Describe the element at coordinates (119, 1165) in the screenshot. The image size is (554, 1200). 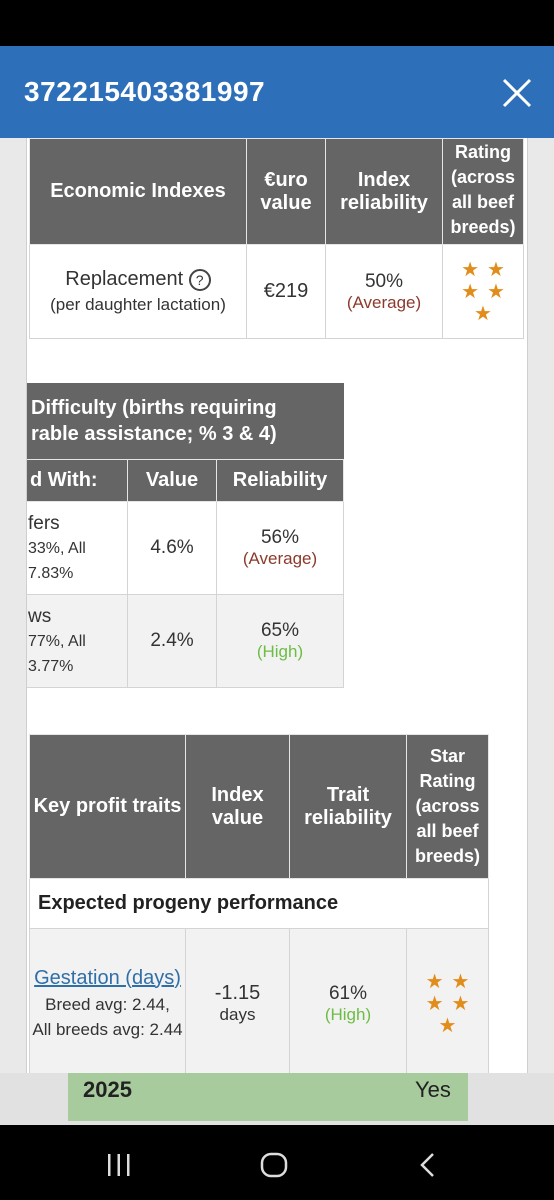
I see `recent-apps-icon` at that location.